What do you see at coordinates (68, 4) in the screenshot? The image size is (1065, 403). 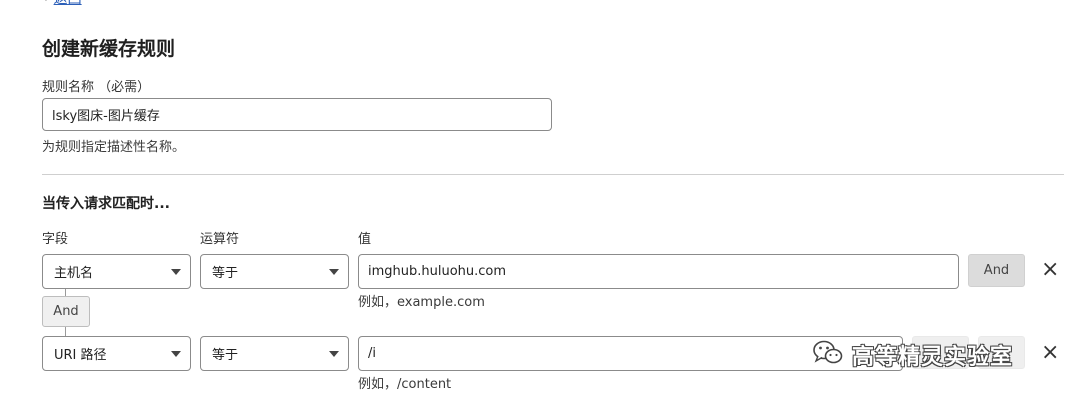 I see `back-link-label: 返回` at bounding box center [68, 4].